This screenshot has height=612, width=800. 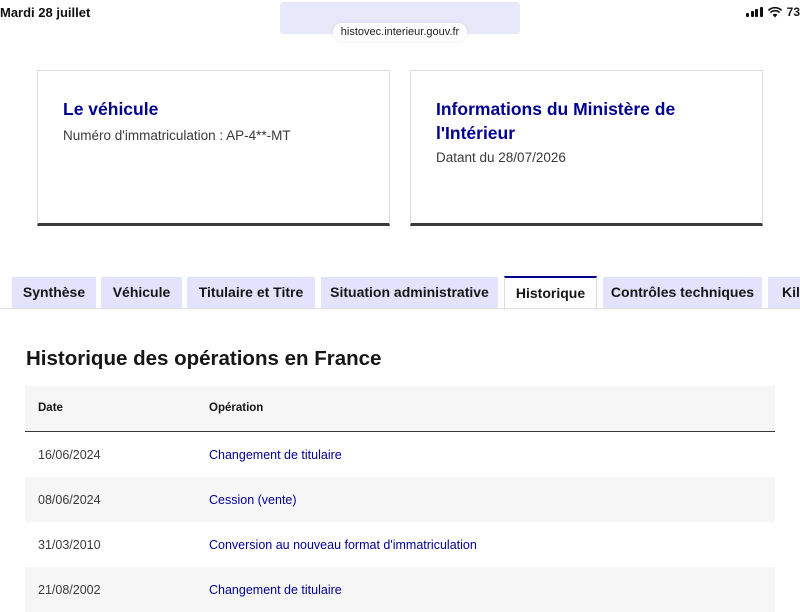 I want to click on ministry-card-title: Informations du Ministère de l'Intérieur, so click(x=556, y=121).